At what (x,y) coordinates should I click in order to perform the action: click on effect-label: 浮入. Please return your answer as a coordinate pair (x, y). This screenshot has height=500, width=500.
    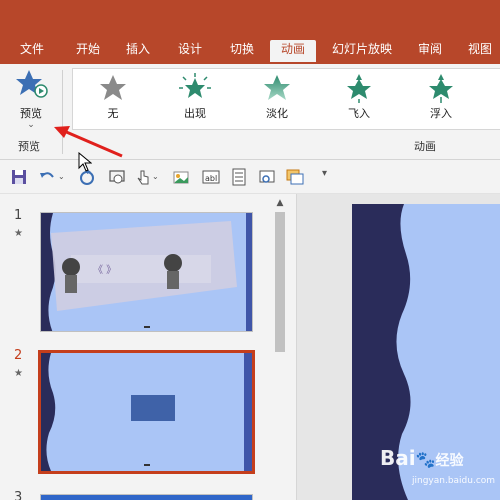
    Looking at the image, I should click on (441, 113).